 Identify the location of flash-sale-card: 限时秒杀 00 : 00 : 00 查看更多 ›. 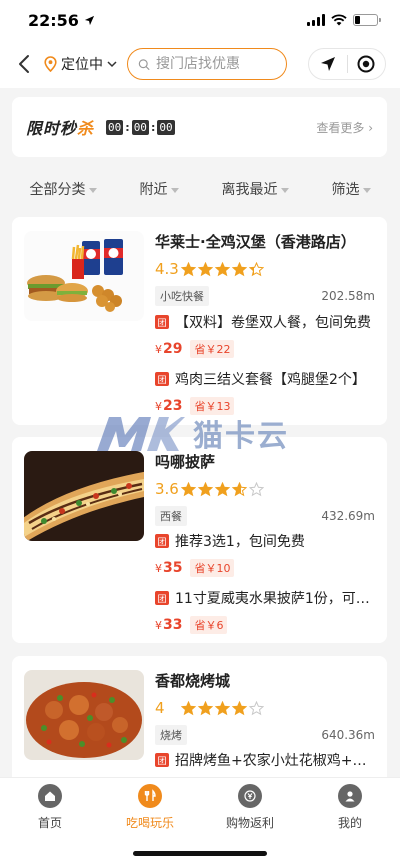
(199, 127).